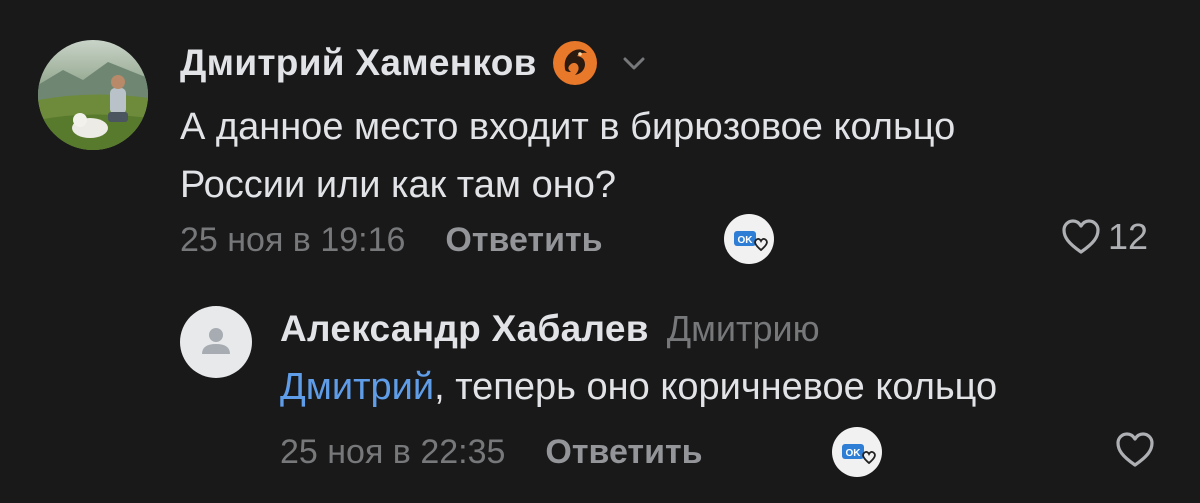 The image size is (1200, 503). I want to click on like-button, so click(1135, 450).